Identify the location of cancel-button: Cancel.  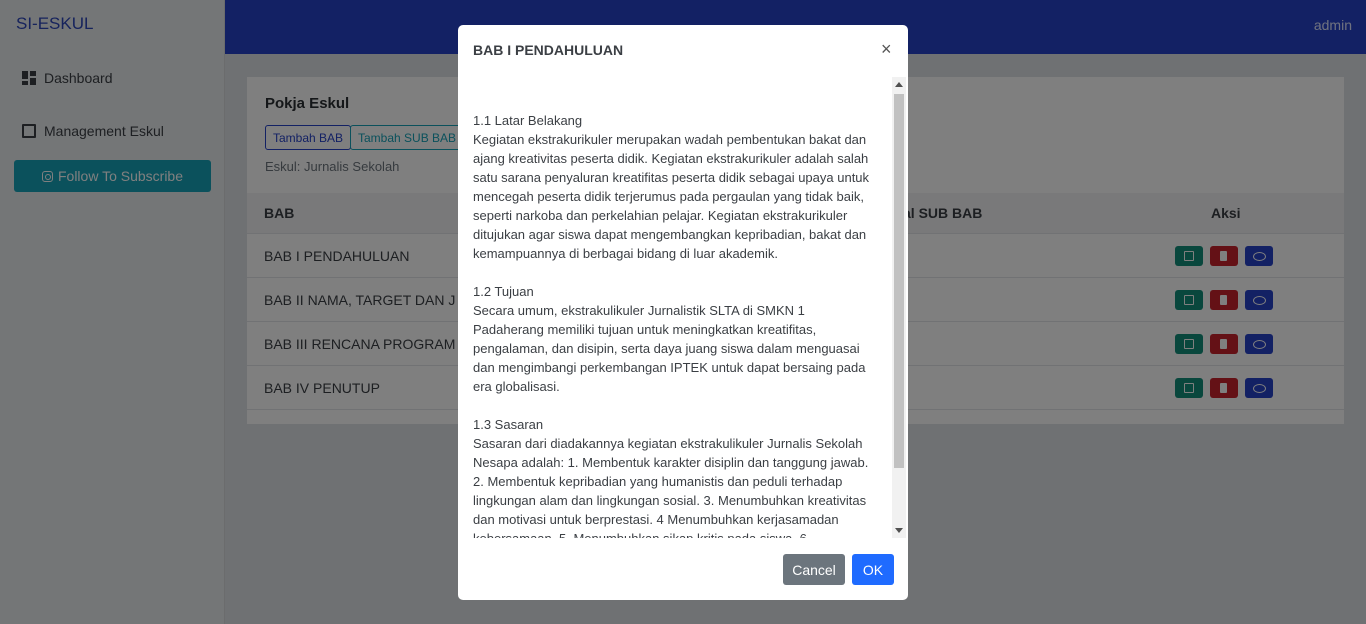
(814, 569).